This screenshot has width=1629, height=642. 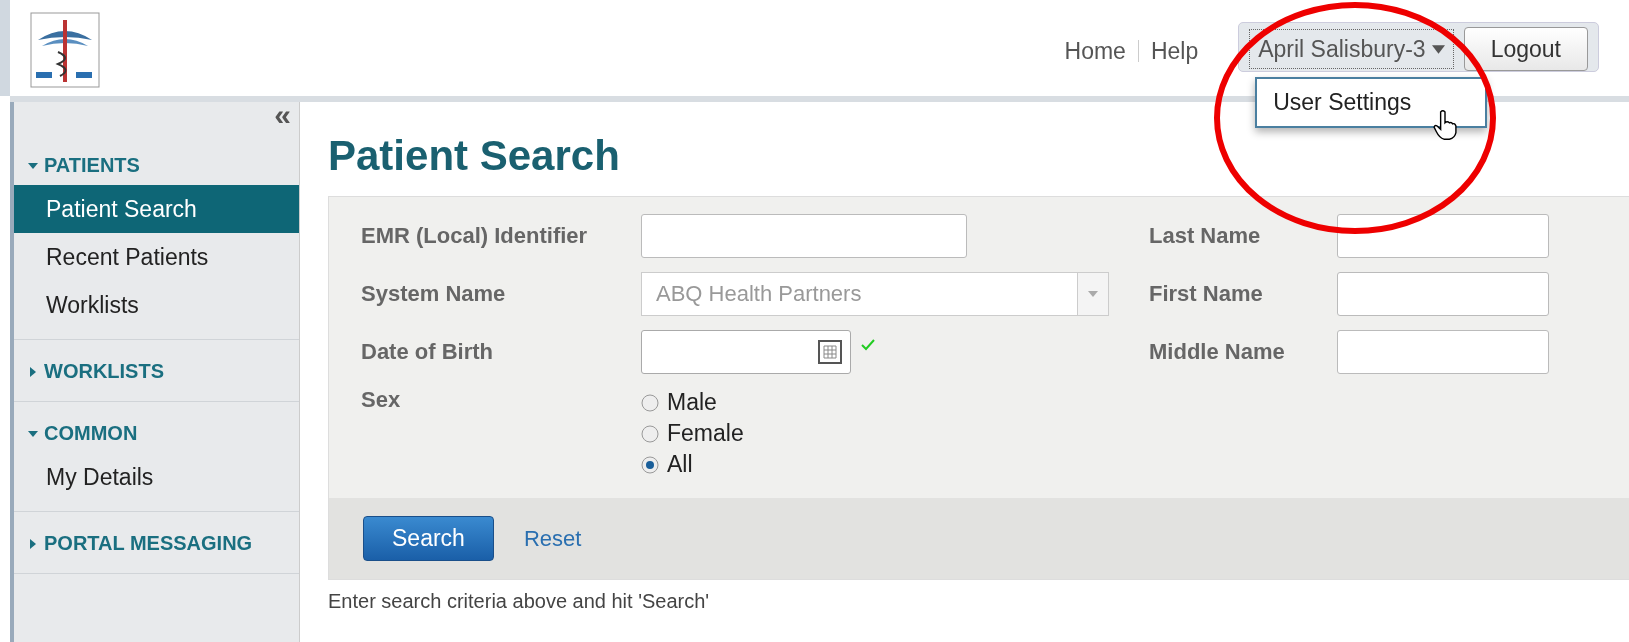 I want to click on user-dropdown: April Salisbury-3, so click(x=1351, y=49).